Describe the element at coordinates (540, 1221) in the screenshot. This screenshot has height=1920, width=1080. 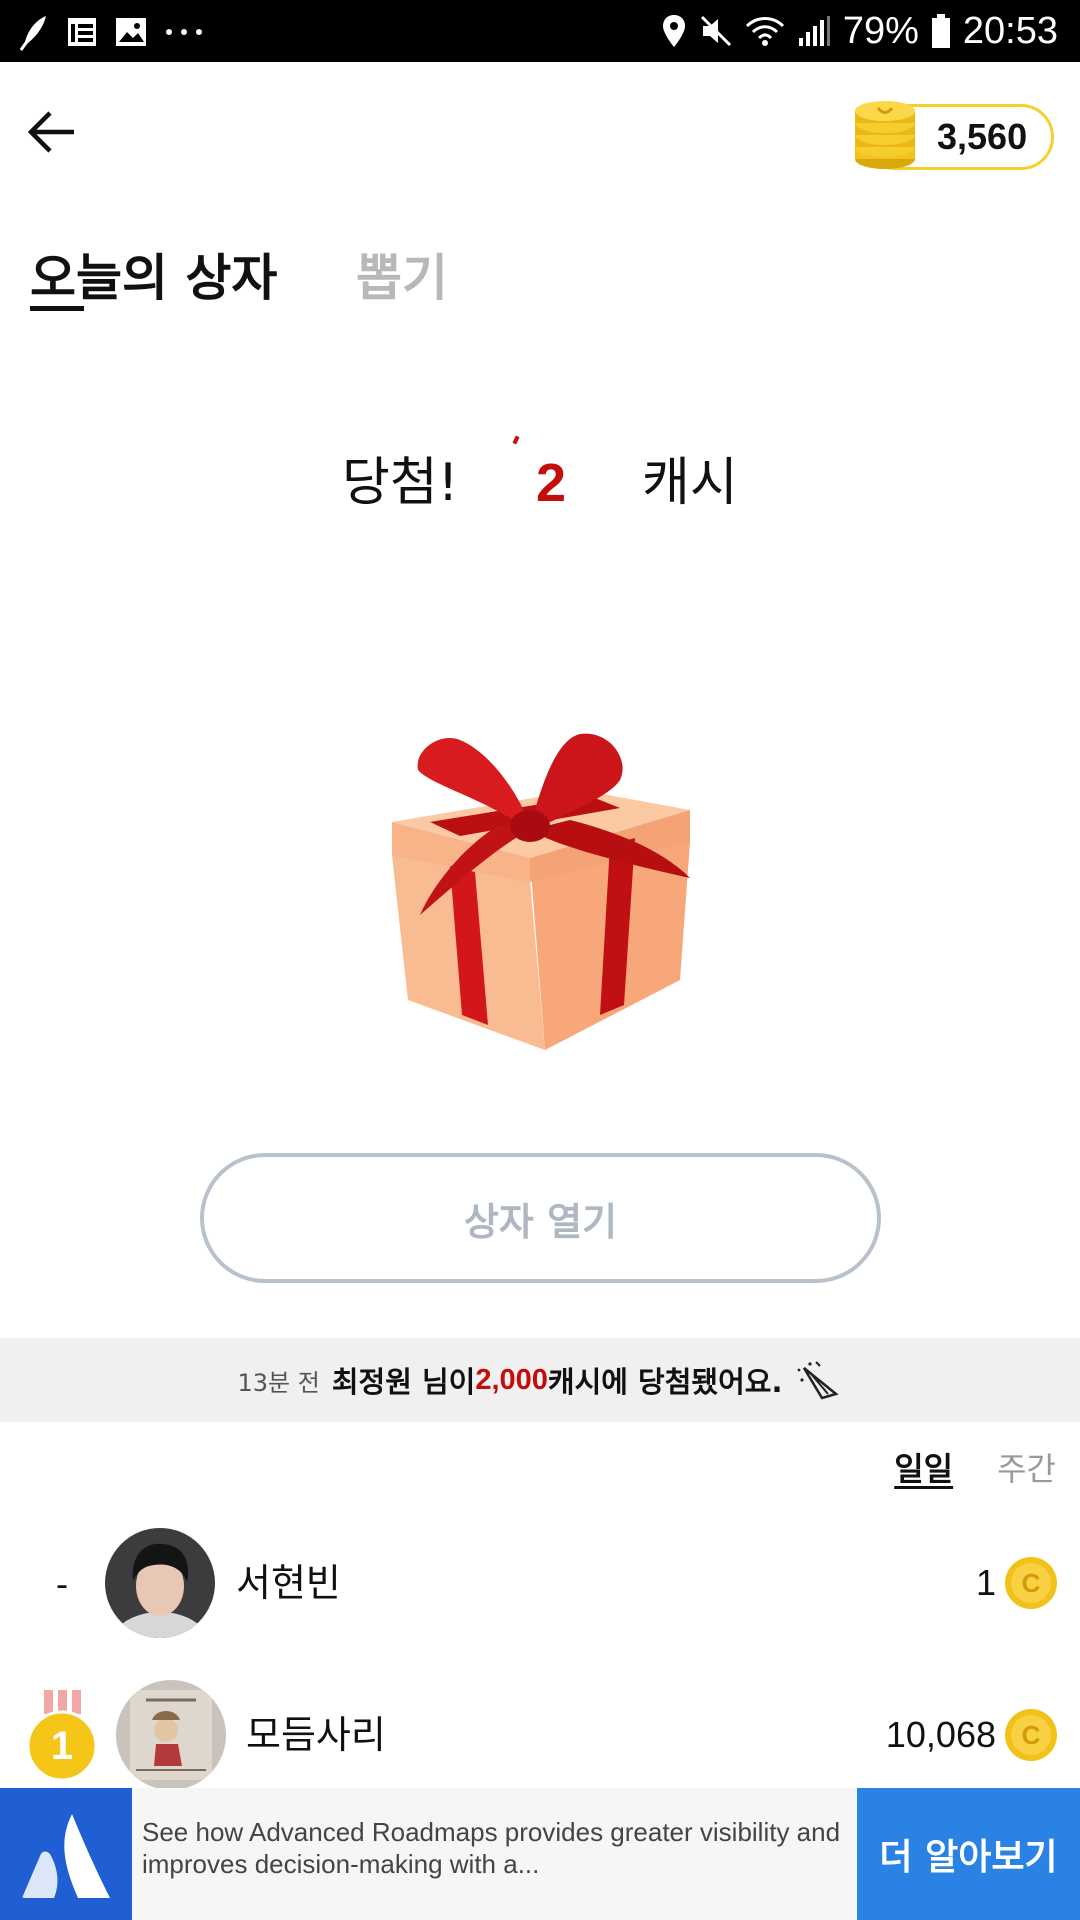
I see `open-box-label: 상자 열기` at that location.